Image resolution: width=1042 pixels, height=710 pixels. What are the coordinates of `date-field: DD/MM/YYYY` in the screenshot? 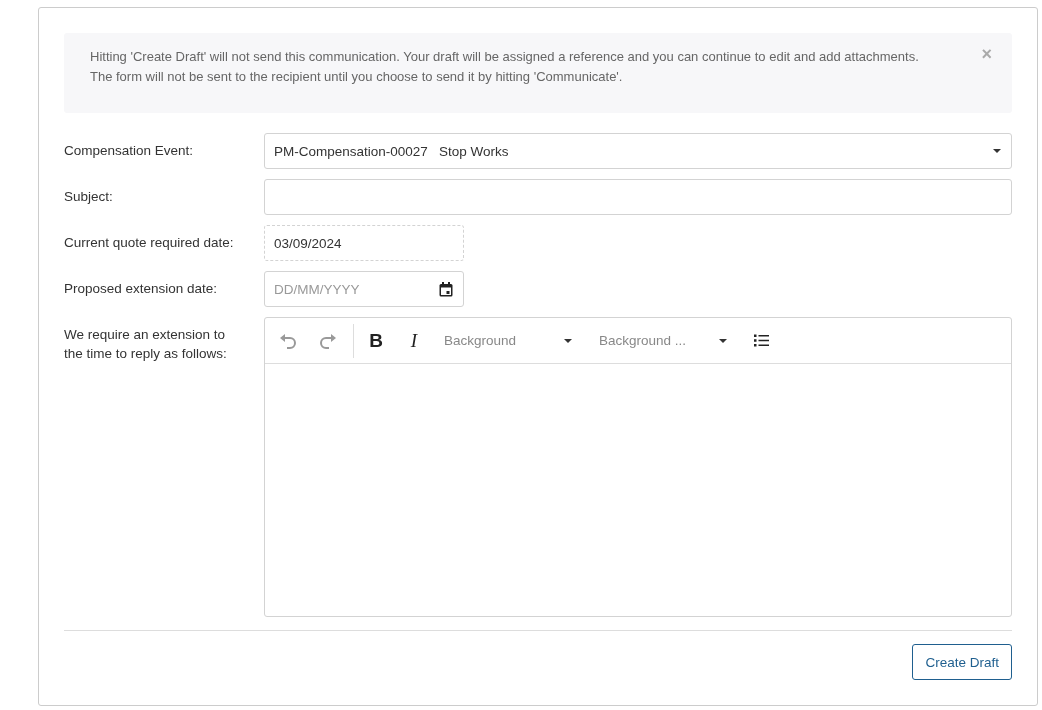 It's located at (364, 289).